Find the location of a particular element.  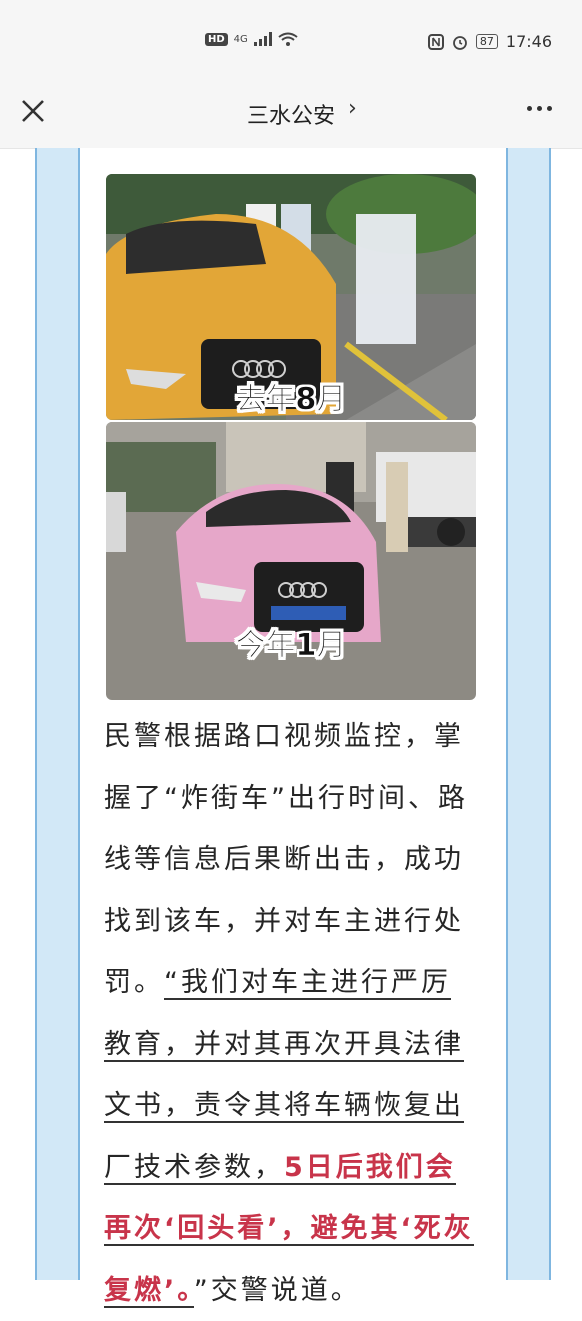

more-options-icon is located at coordinates (539, 108).